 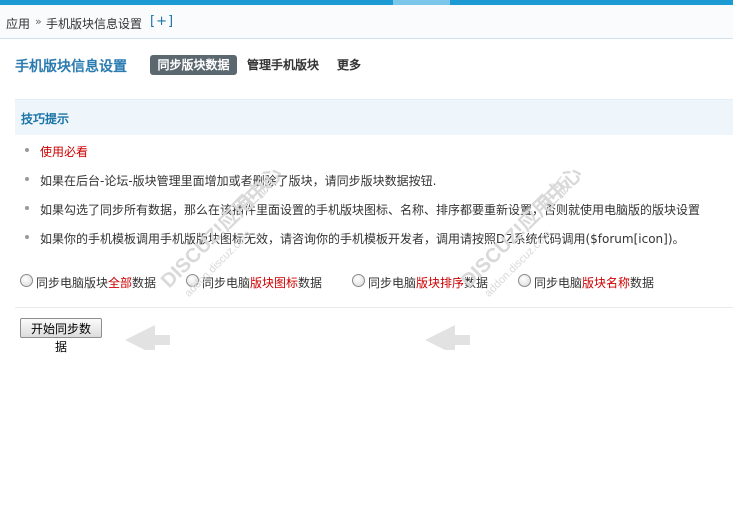 What do you see at coordinates (61, 336) in the screenshot?
I see `start-sync-button: 开始同步数据` at bounding box center [61, 336].